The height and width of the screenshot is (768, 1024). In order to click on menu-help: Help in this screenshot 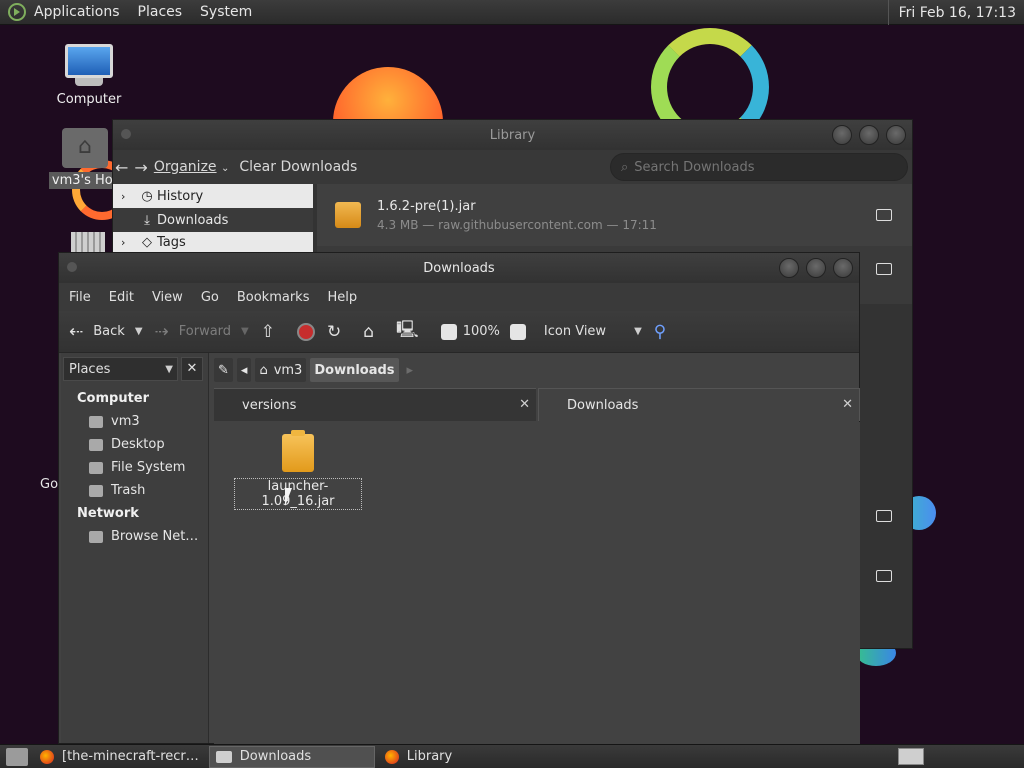, I will do `click(342, 297)`.